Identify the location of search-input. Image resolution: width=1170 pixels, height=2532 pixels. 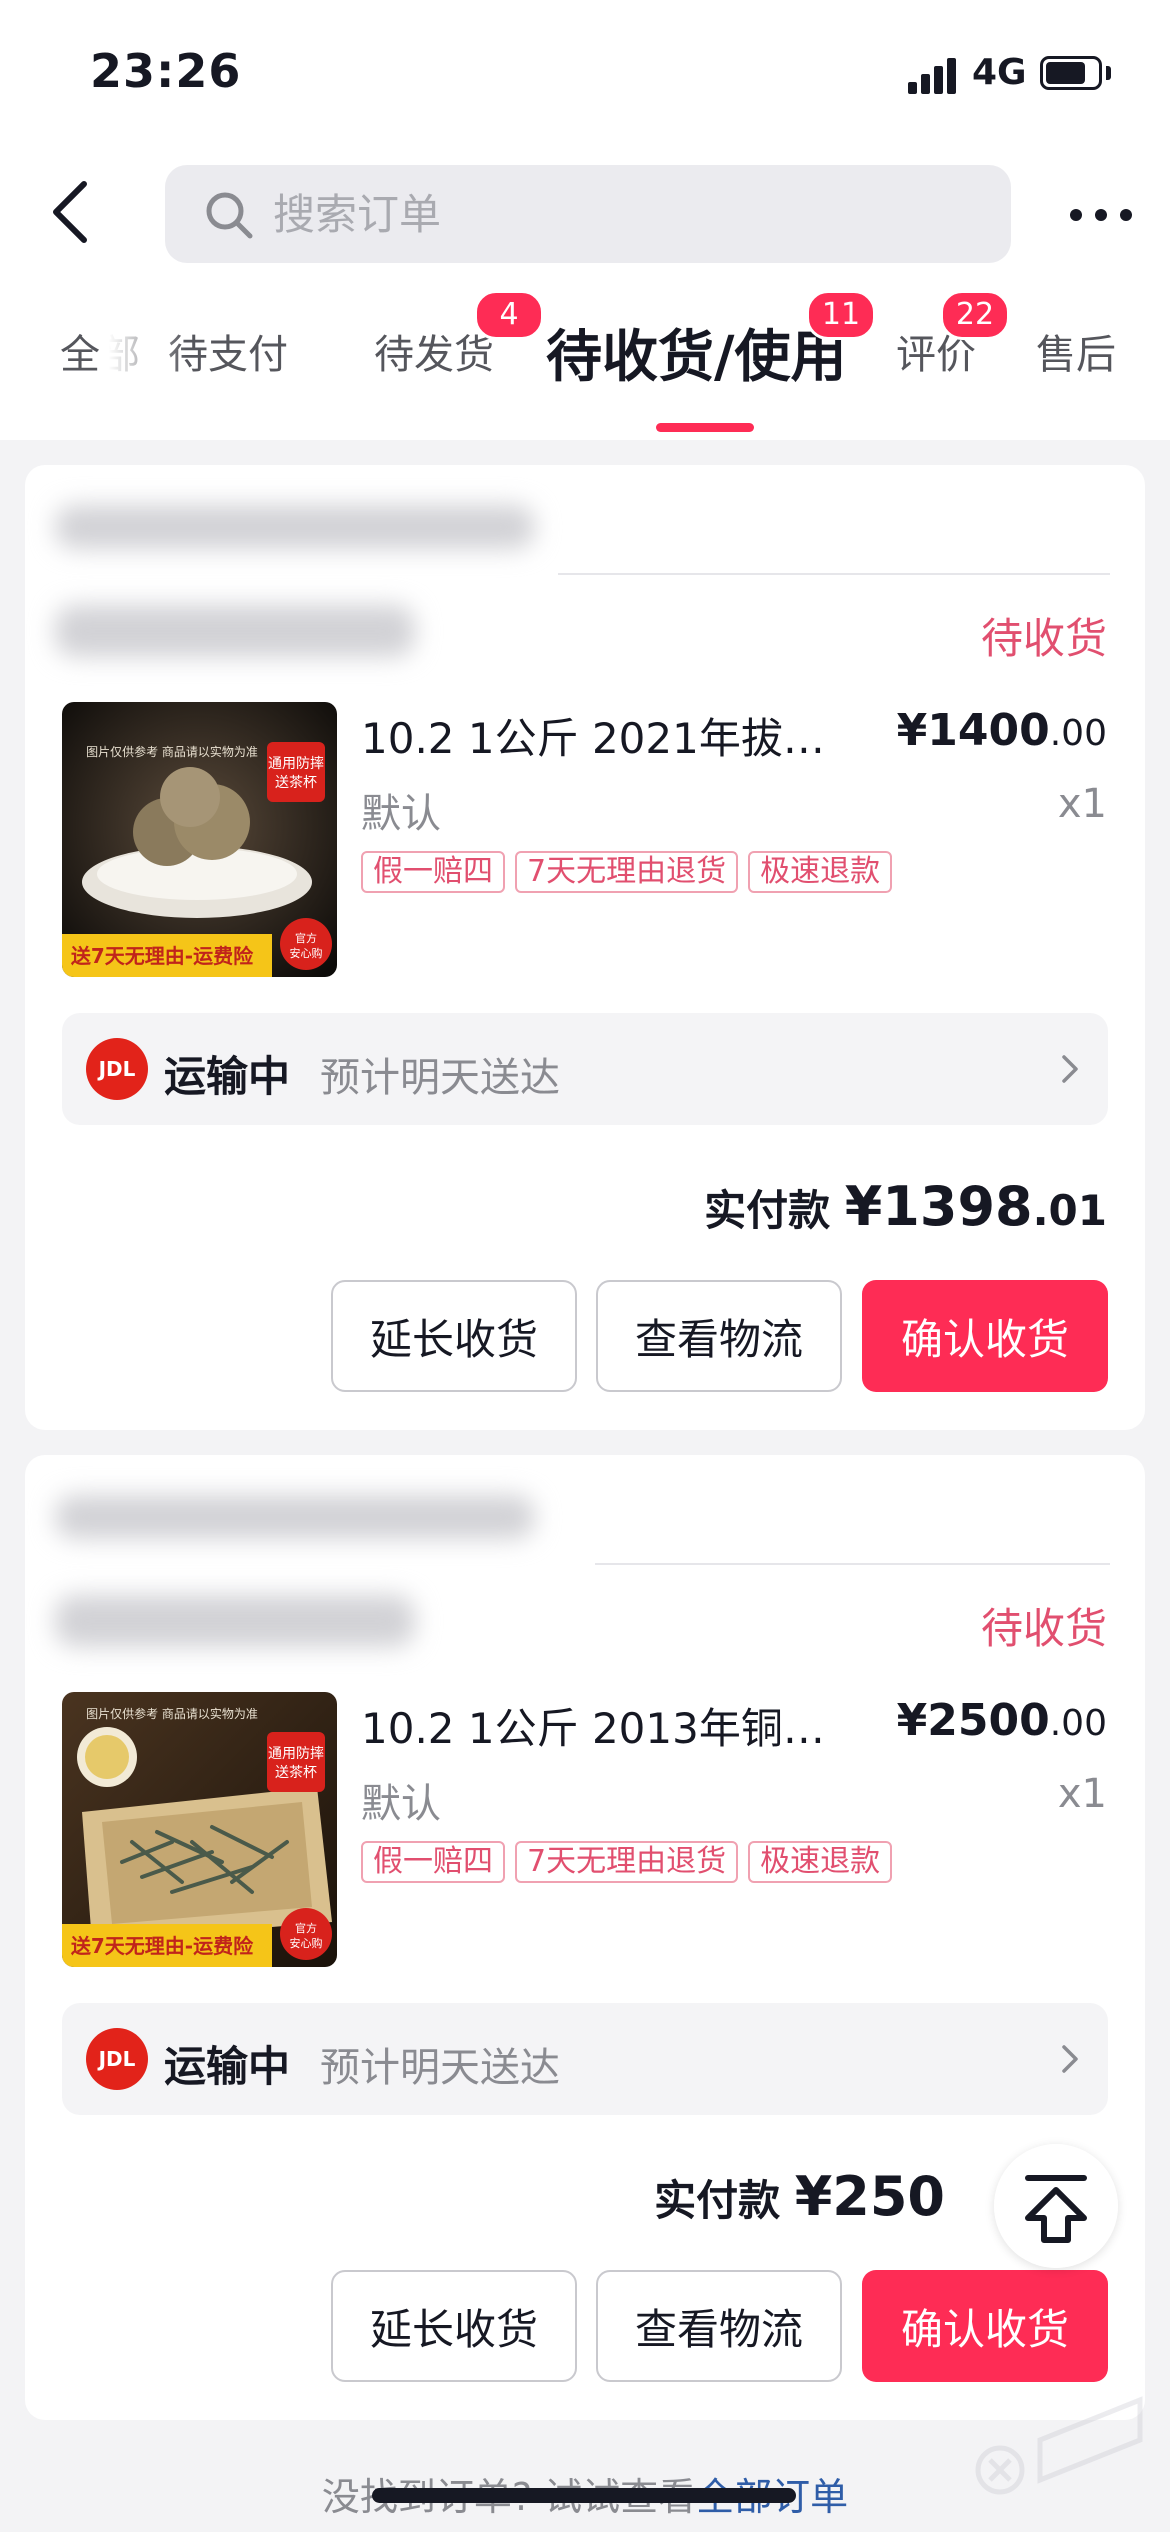
(623, 214).